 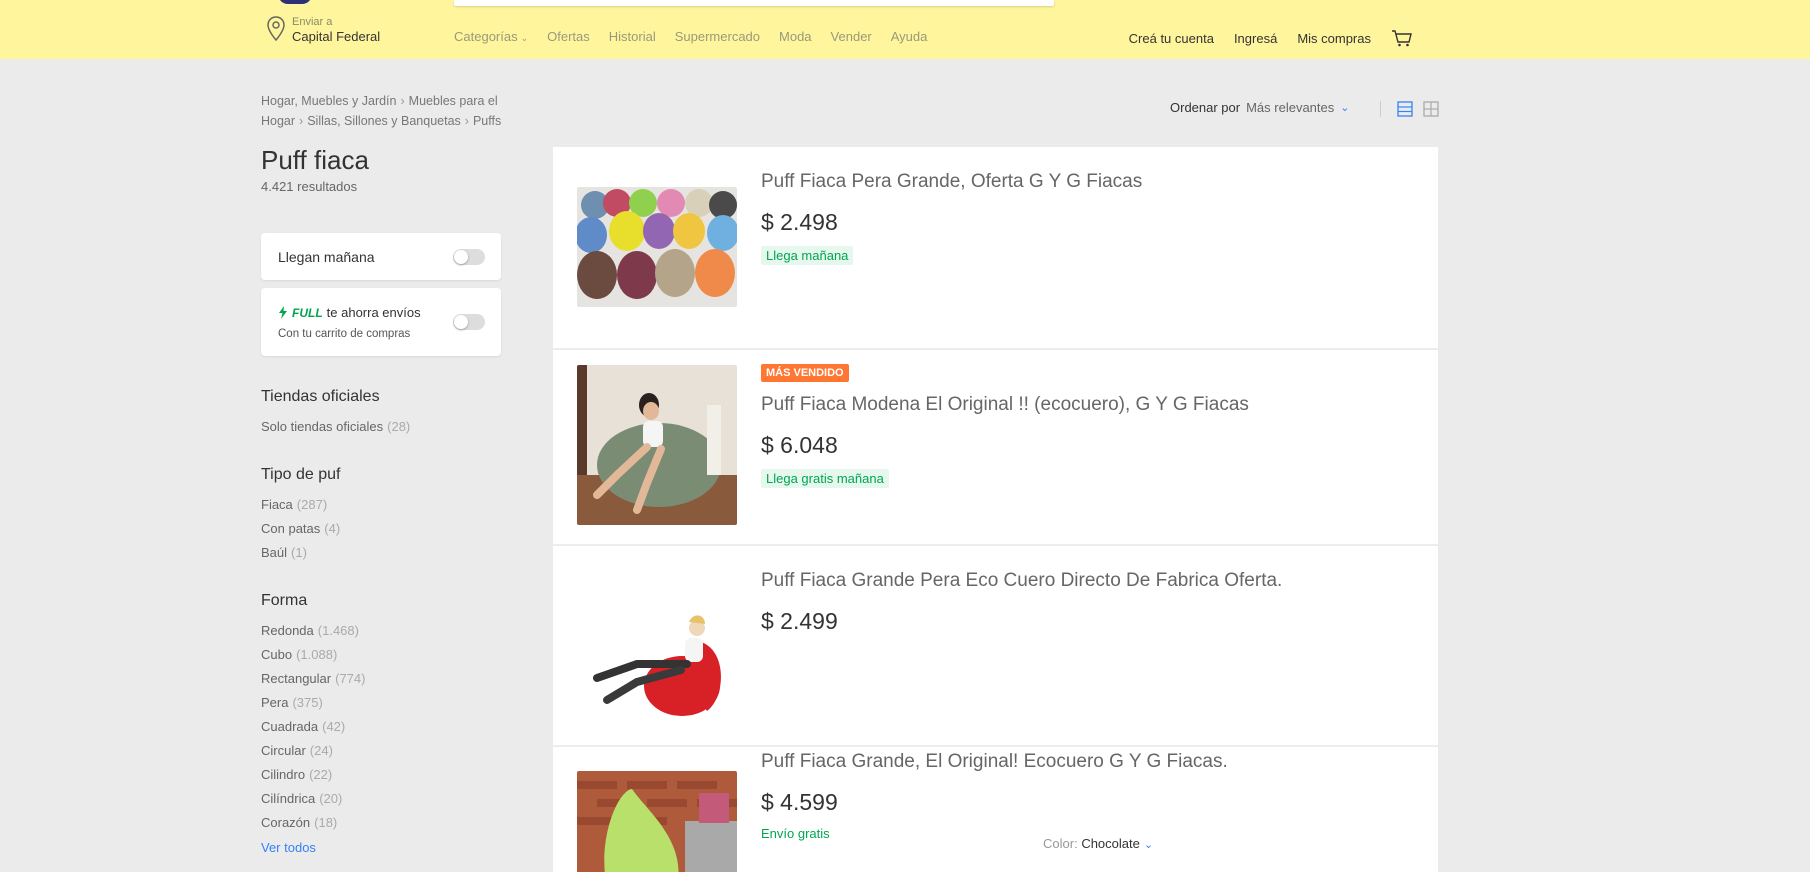 I want to click on create-account-link: Creá tu cuenta, so click(x=1171, y=38).